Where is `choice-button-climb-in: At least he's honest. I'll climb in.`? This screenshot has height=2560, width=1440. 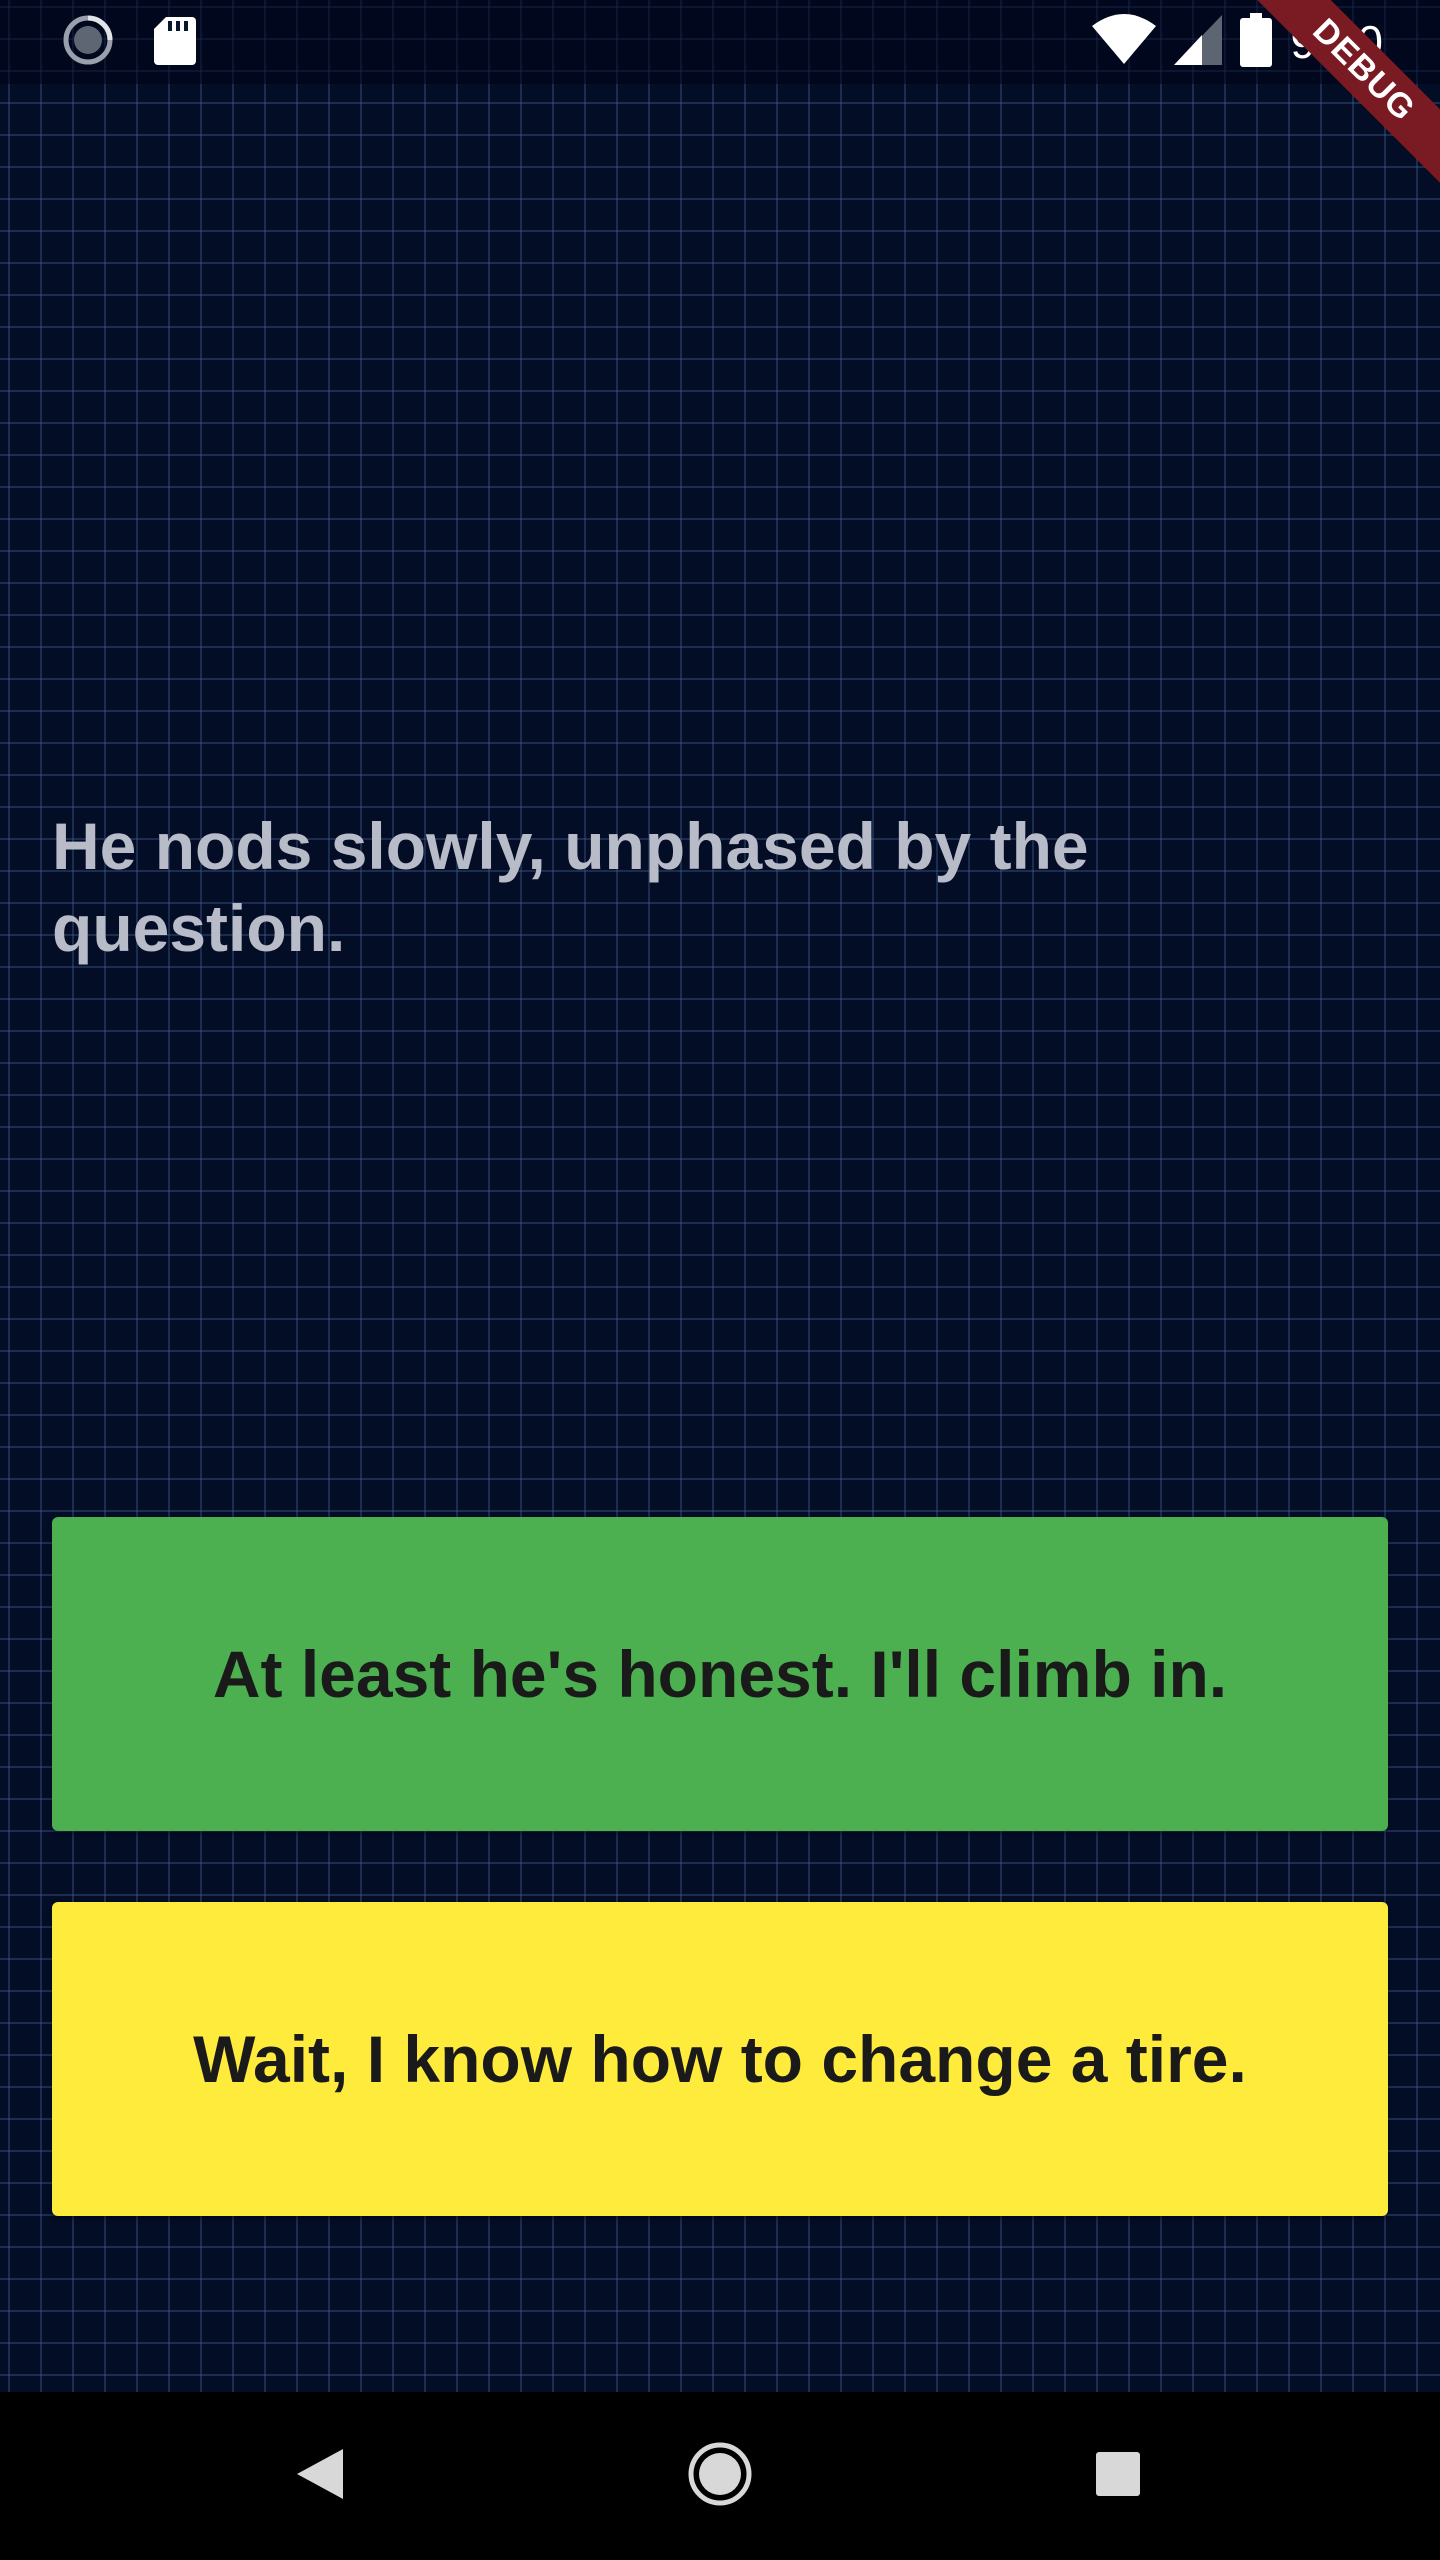 choice-button-climb-in: At least he's honest. I'll climb in. is located at coordinates (720, 1674).